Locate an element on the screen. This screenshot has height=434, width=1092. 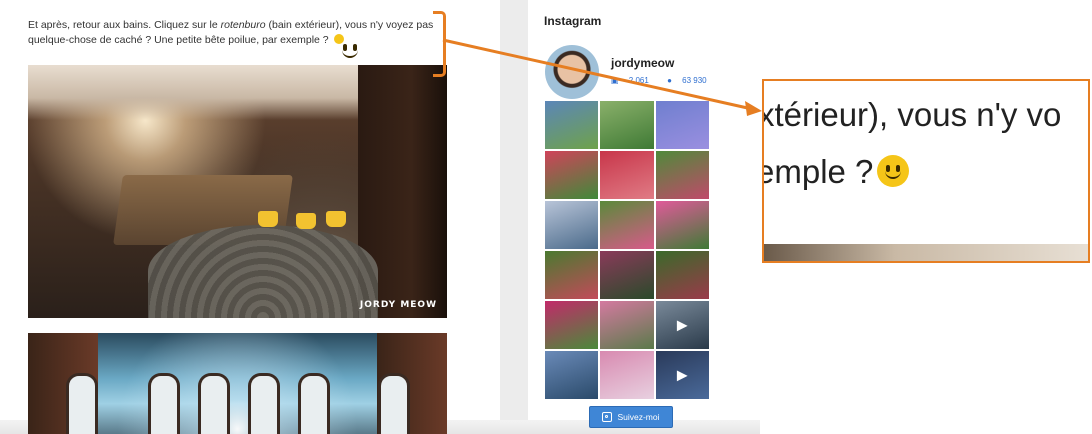
followers-count: ● 63 930 is located at coordinates (691, 80).